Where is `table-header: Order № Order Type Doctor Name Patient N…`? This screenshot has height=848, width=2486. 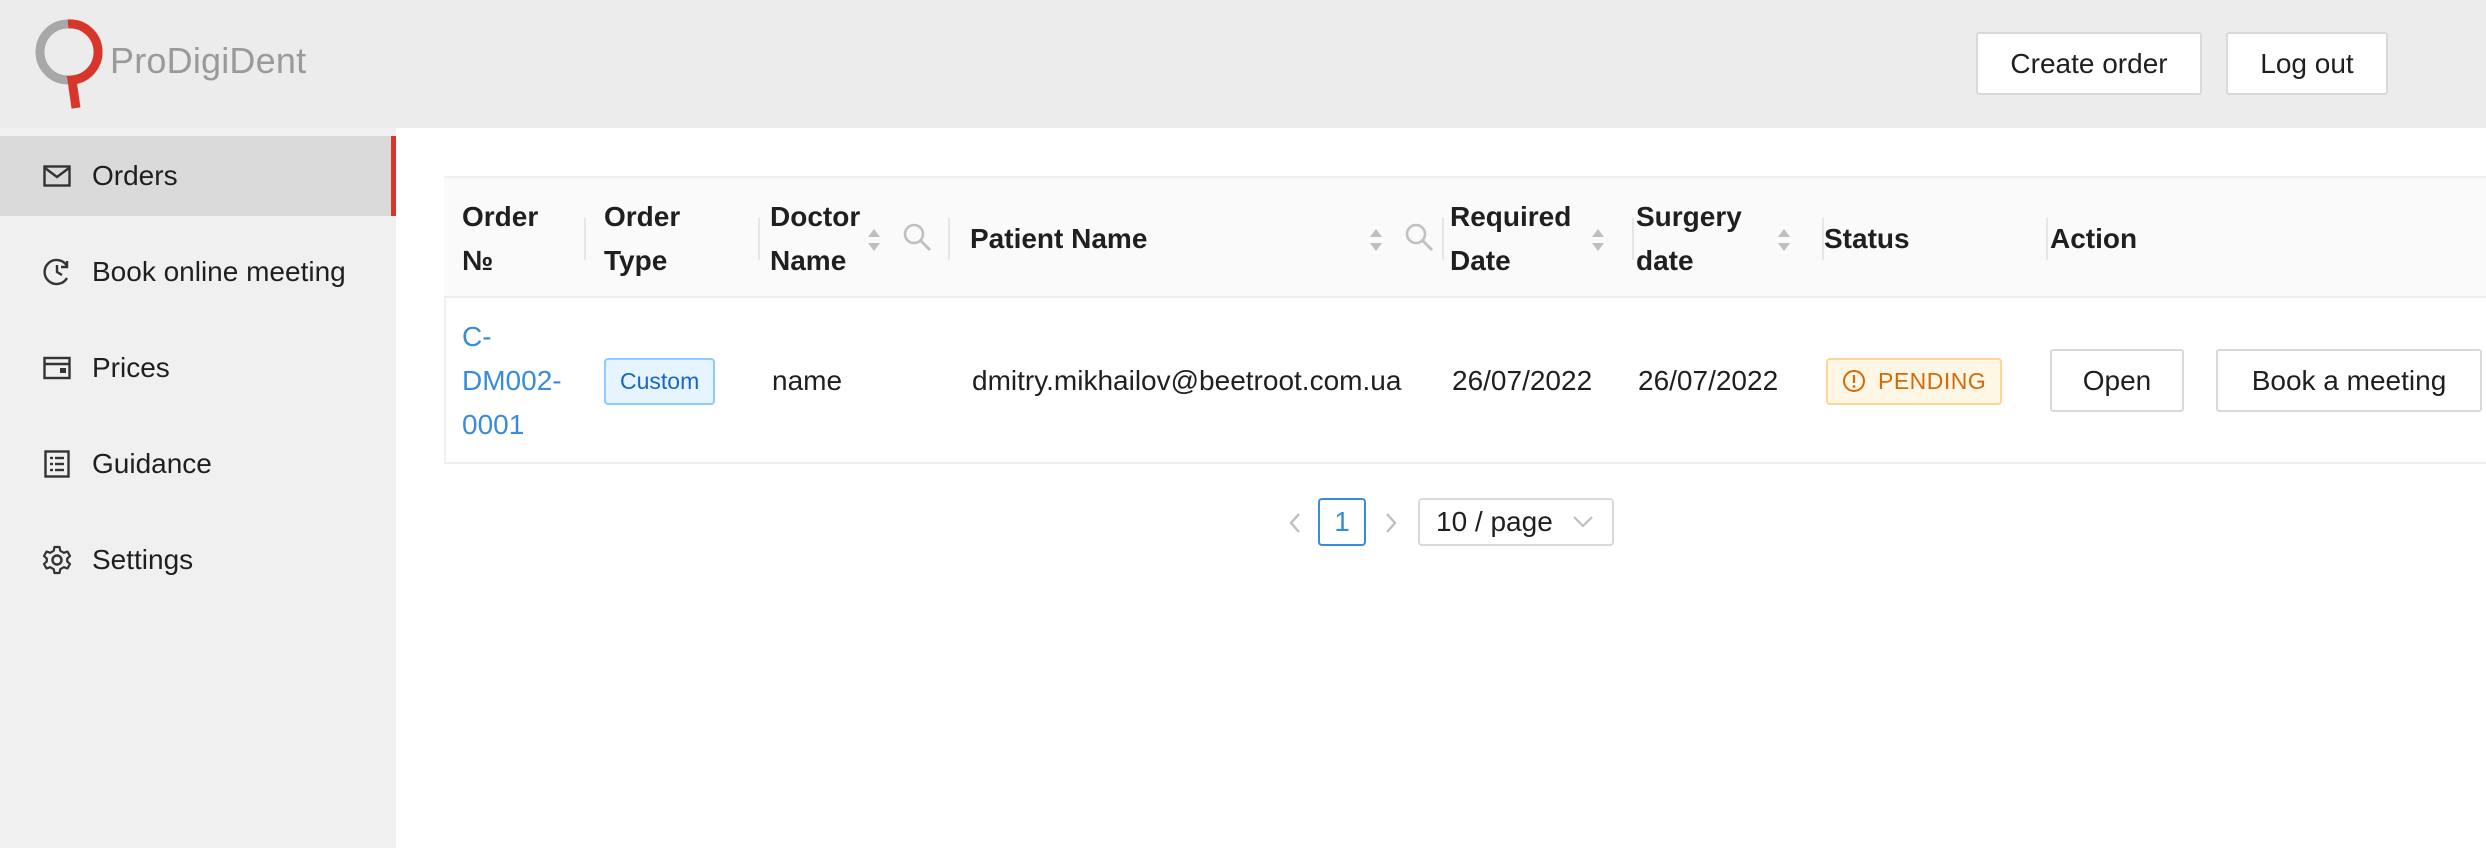 table-header: Order № Order Type Doctor Name Patient N… is located at coordinates (1465, 237).